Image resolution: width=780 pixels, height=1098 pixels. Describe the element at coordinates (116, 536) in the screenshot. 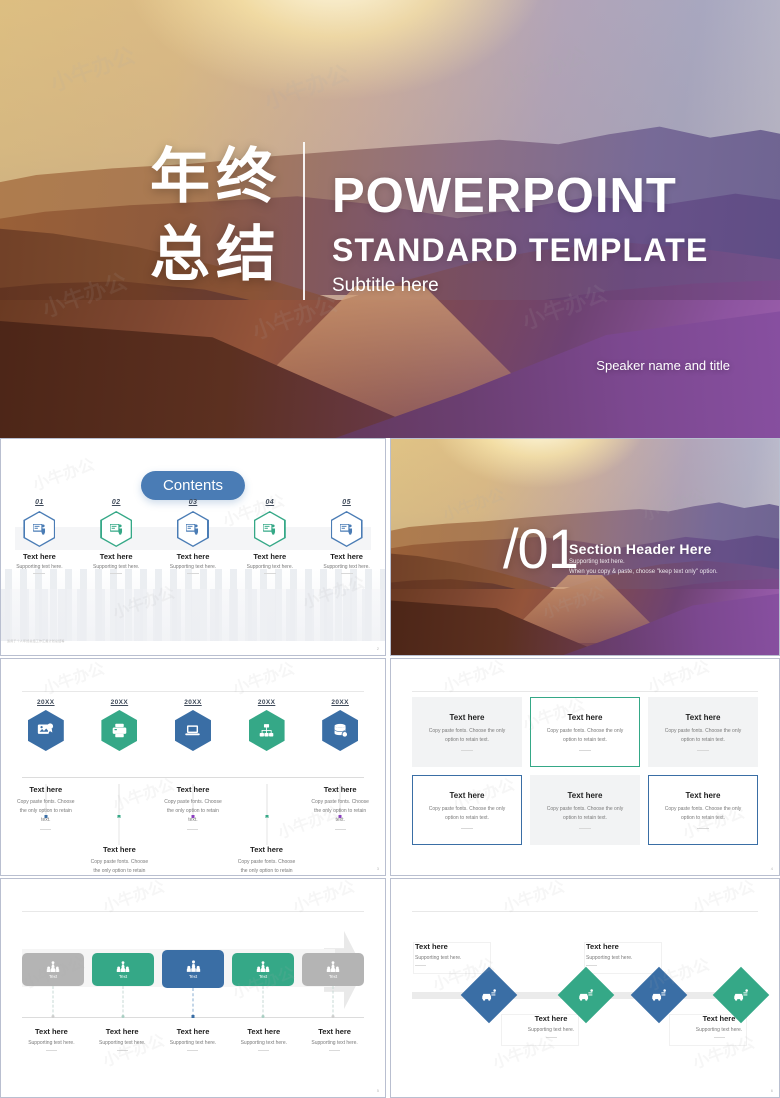

I see `contents-item: 02 Text here Supporting text here.` at that location.